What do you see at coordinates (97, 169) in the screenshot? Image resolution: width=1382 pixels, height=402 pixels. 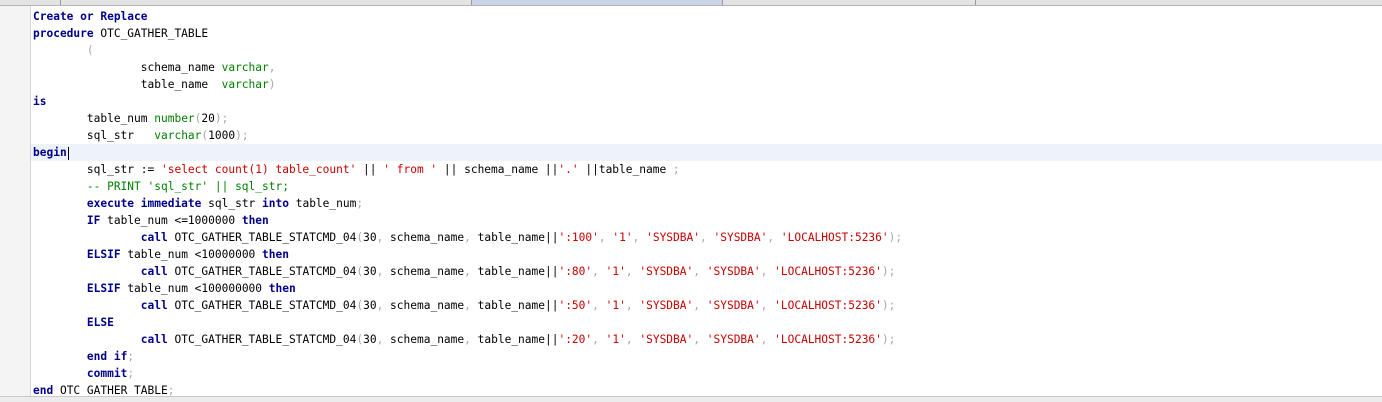 I see `code-text: sql_str :=` at bounding box center [97, 169].